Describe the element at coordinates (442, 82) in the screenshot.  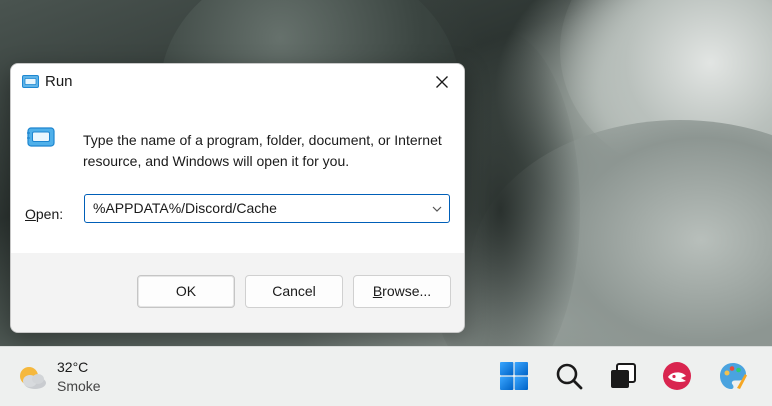
I see `close-icon` at that location.